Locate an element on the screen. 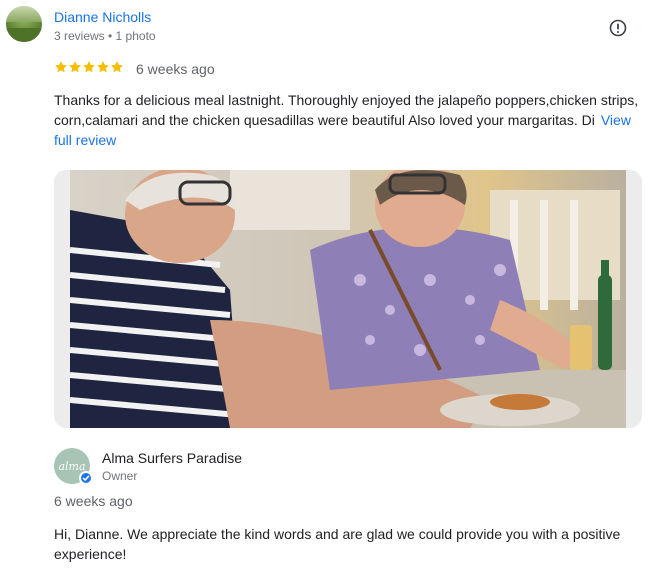 The width and height of the screenshot is (660, 570). check-icon is located at coordinates (86, 478).